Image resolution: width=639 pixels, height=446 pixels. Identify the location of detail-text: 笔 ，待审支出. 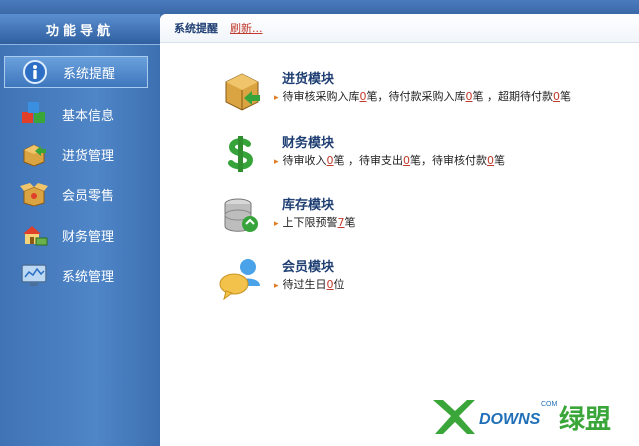
(368, 160).